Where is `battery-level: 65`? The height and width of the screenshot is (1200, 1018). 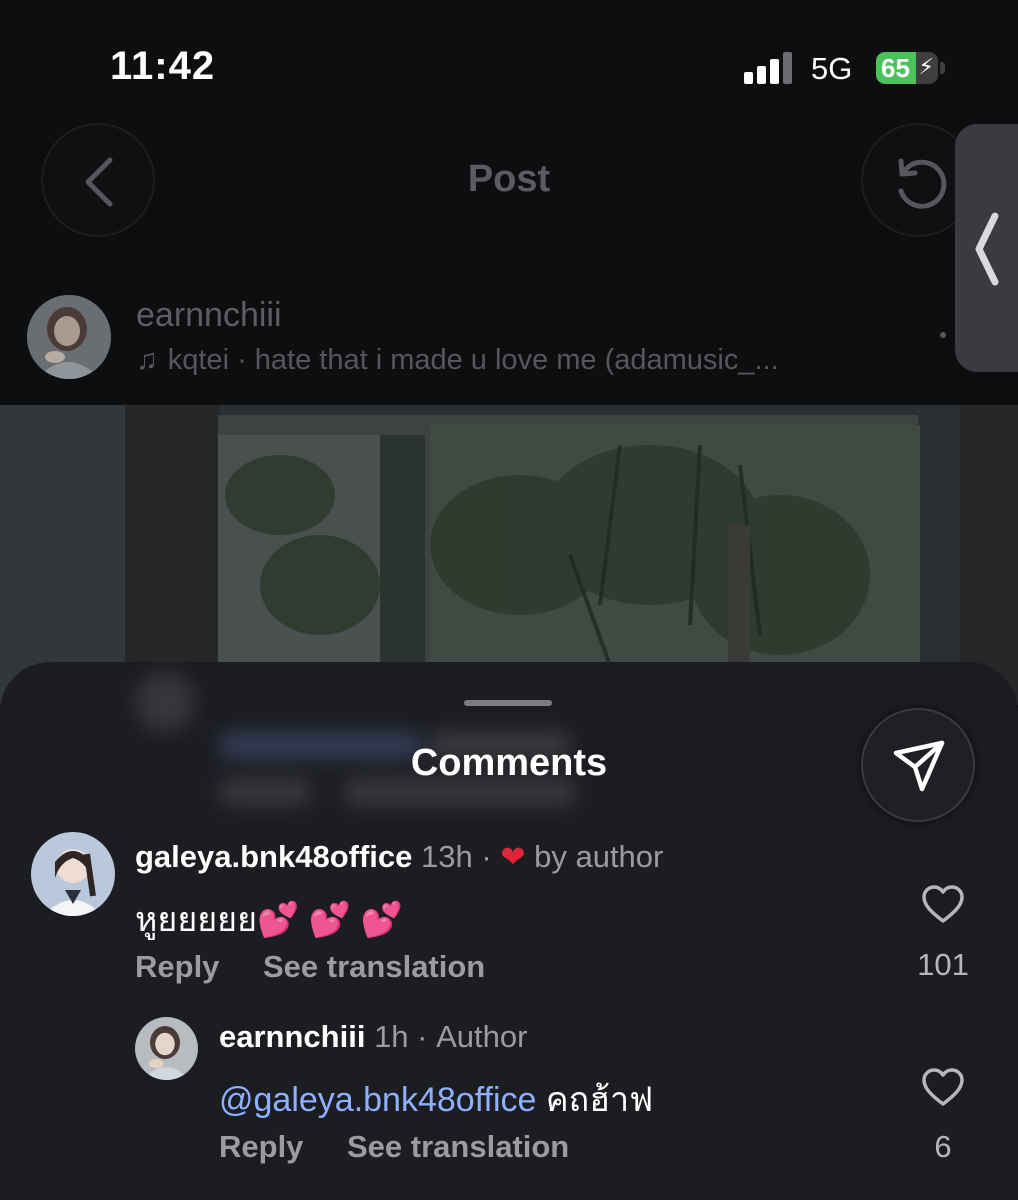 battery-level: 65 is located at coordinates (895, 68).